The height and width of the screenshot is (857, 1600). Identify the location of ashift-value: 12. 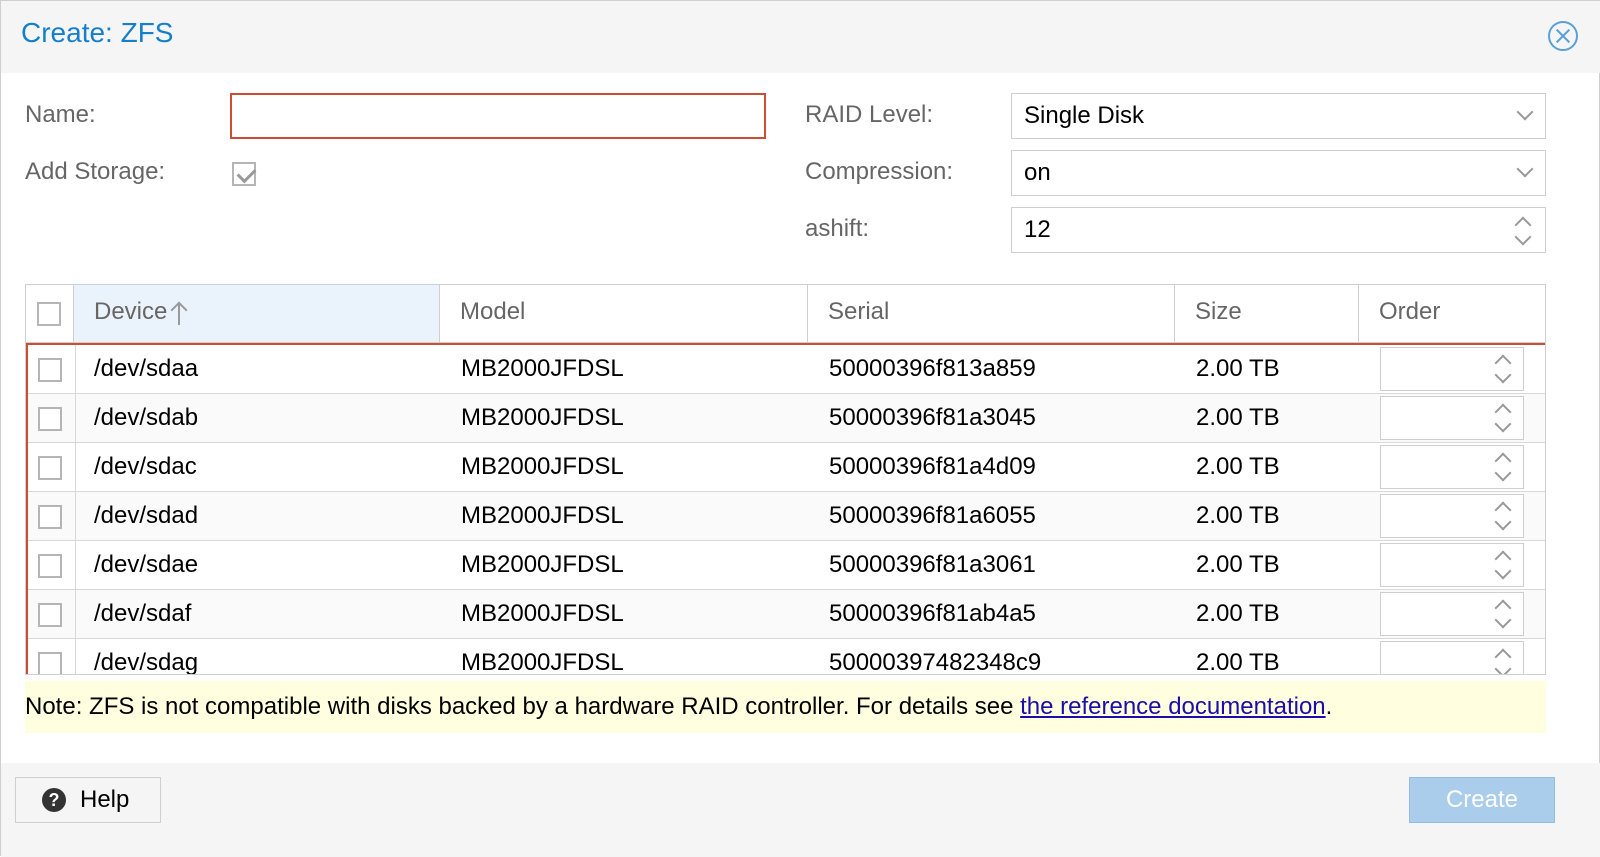
(1037, 229).